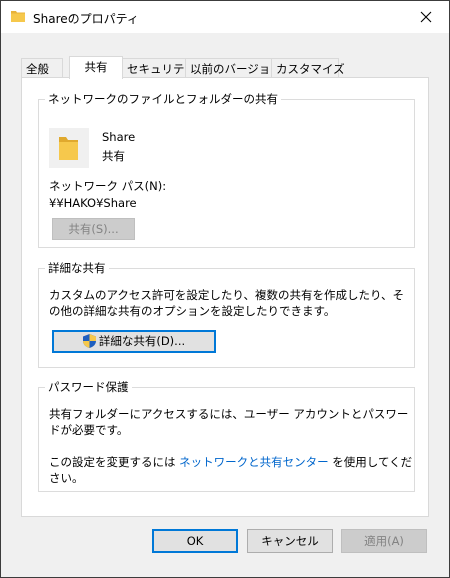  Describe the element at coordinates (93, 203) in the screenshot. I see `network-path-value: ¥¥HAKO¥Share` at that location.